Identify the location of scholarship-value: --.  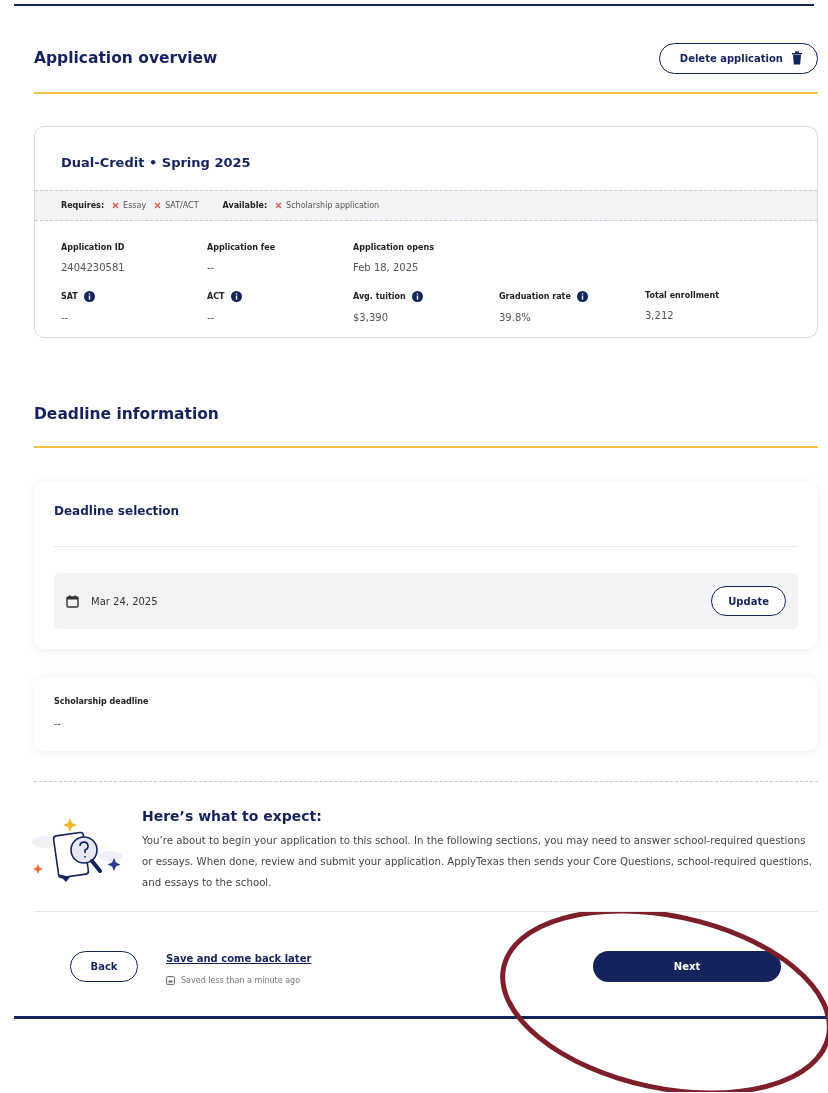
(58, 723).